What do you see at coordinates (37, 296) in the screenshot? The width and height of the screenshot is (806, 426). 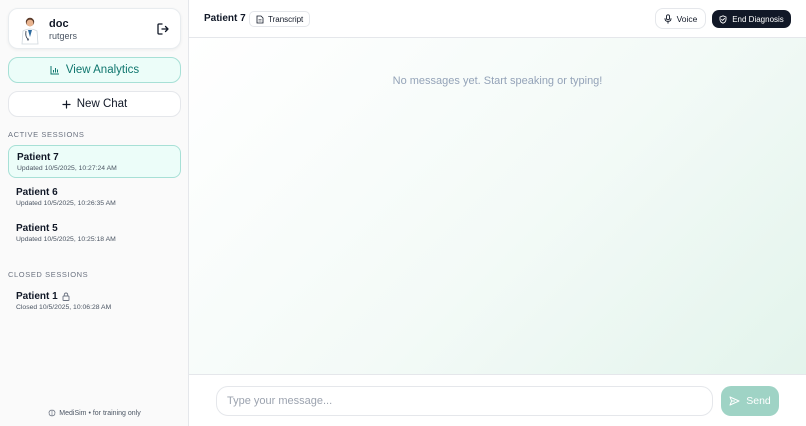 I see `session-title: Patient 1` at bounding box center [37, 296].